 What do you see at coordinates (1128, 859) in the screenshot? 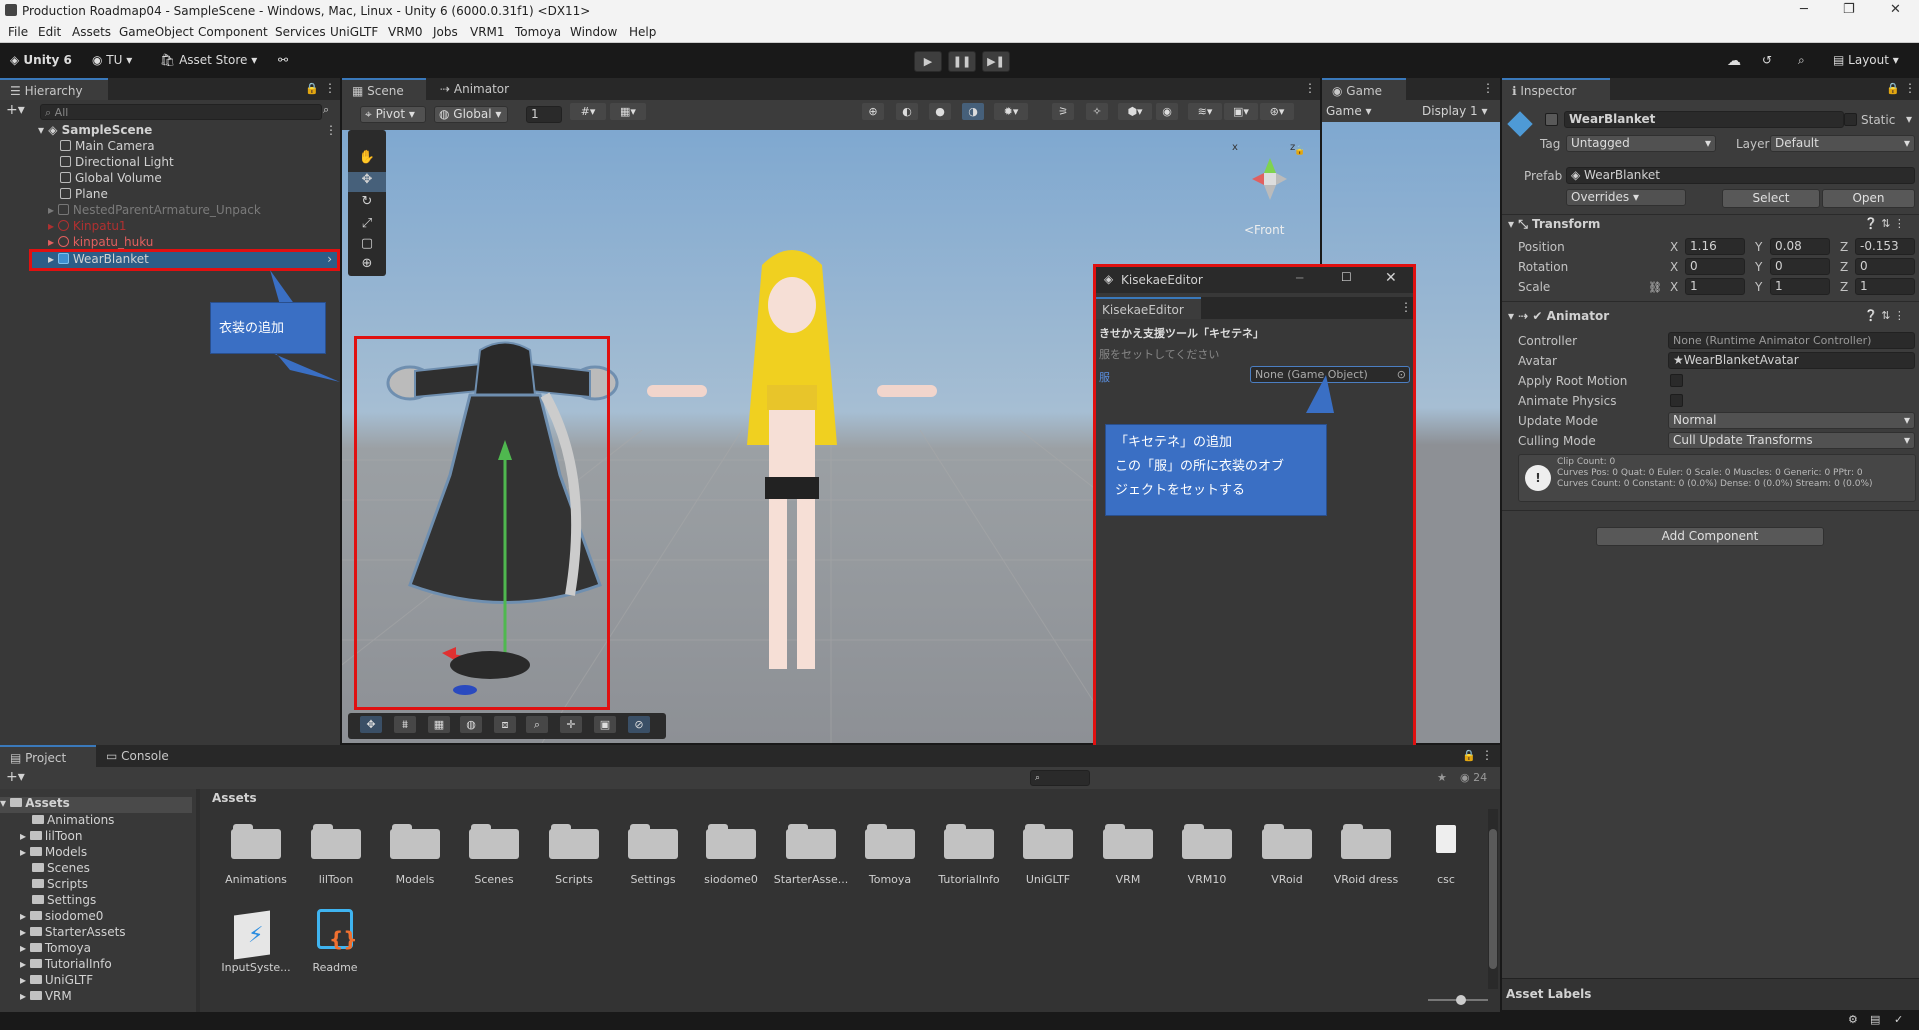
I see `asset-item: VRM` at bounding box center [1128, 859].